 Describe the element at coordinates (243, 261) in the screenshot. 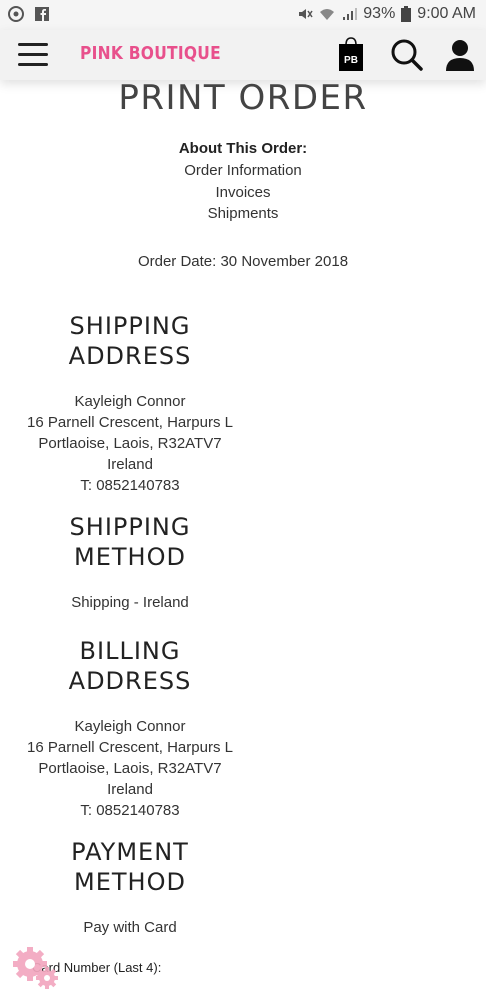

I see `order-date: Order Date: 30 November 2018` at that location.